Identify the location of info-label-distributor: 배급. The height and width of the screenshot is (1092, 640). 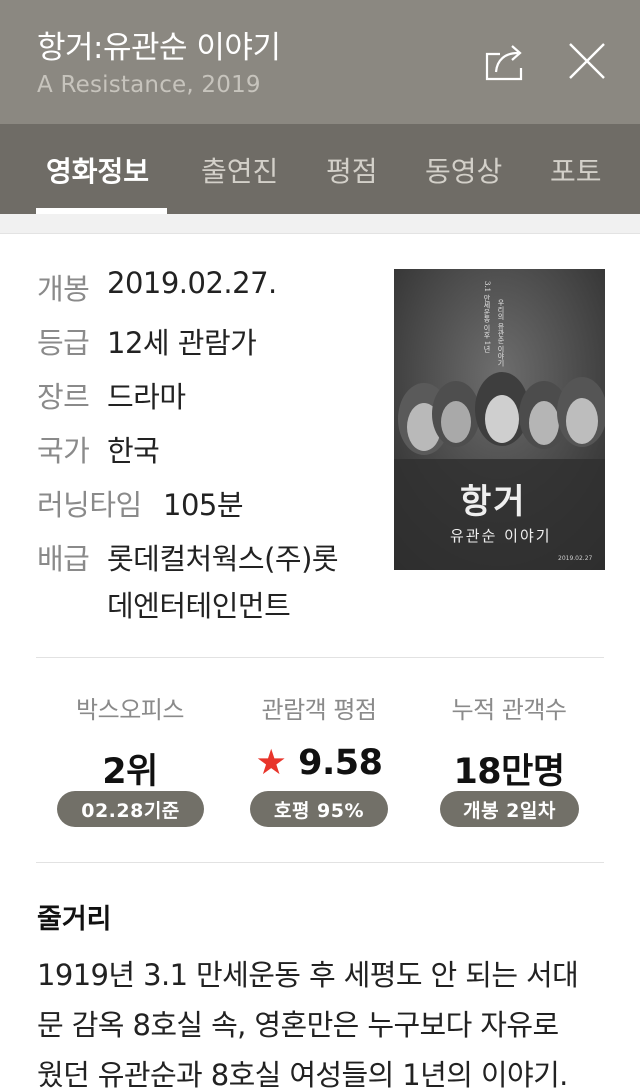
(63, 559).